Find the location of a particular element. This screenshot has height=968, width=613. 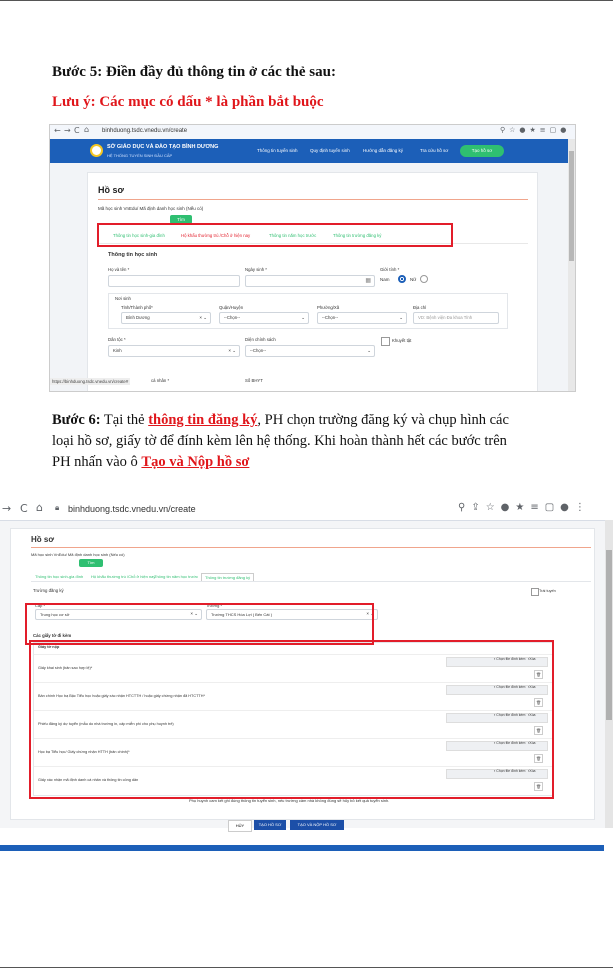

back-icon: ← is located at coordinates (57, 130).